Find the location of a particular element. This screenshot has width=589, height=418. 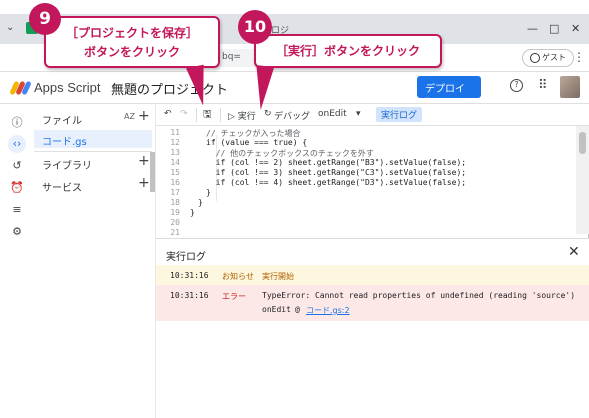

callout-run: ［実行］ボタンをクリック is located at coordinates (348, 51).